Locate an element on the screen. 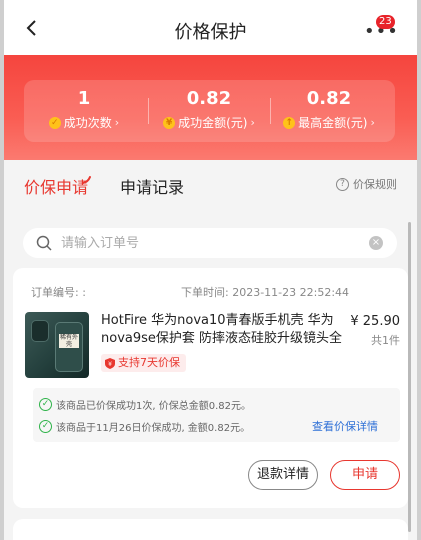 The width and height of the screenshot is (421, 540). shield-icon: ¥ is located at coordinates (110, 363).